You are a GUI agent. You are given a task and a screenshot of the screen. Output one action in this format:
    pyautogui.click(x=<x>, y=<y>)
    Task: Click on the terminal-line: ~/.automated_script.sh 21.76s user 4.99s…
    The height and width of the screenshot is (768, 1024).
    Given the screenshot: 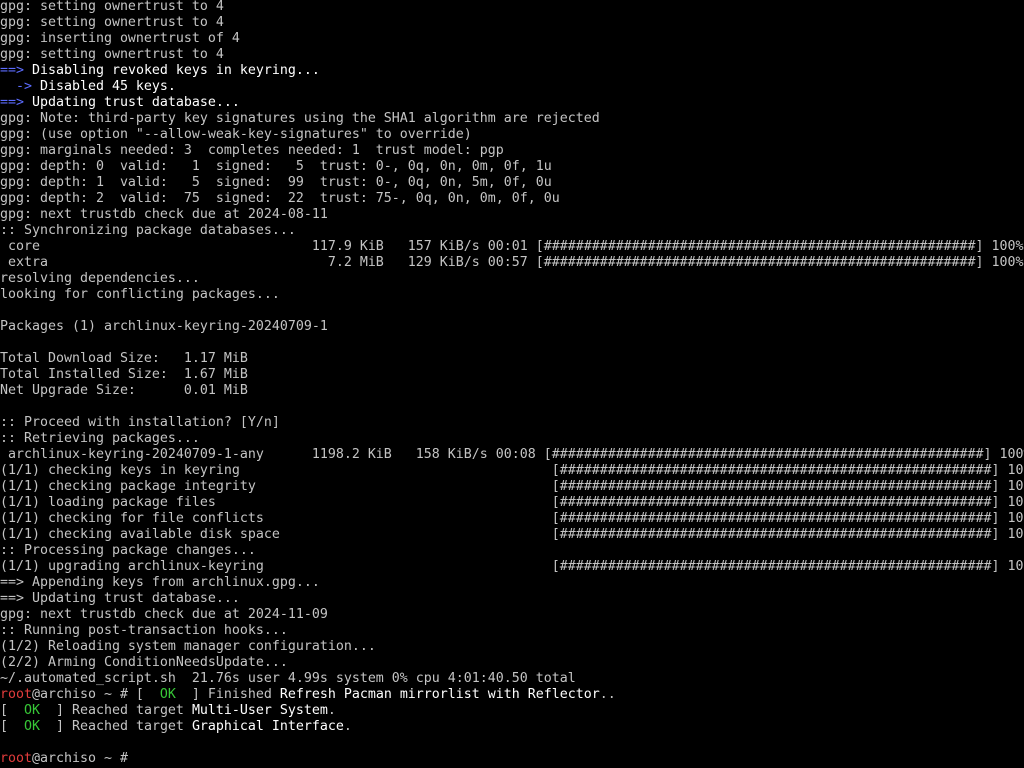 What is the action you would take?
    pyautogui.click(x=288, y=679)
    